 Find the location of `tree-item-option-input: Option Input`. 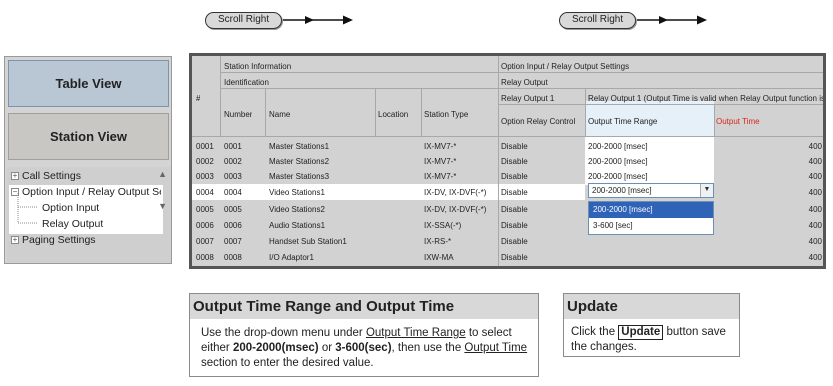

tree-item-option-input: Option Input is located at coordinates (70, 208).